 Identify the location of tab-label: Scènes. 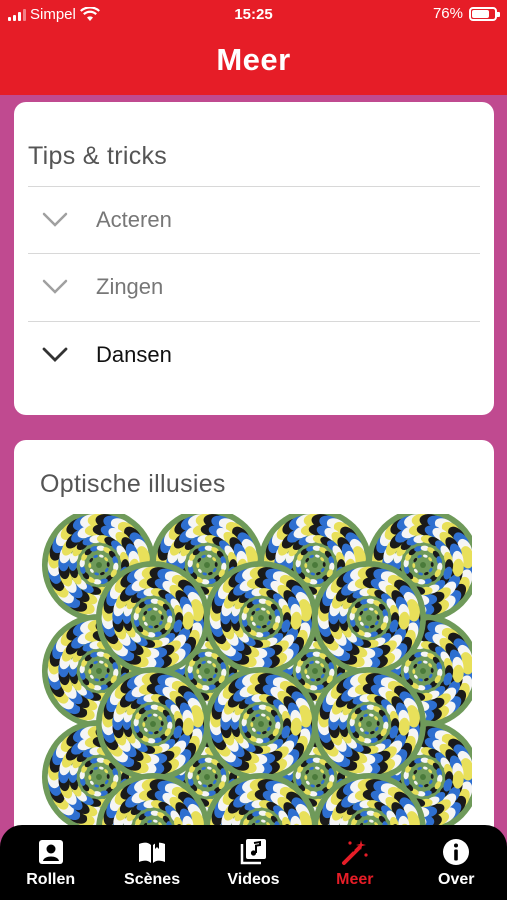
(152, 879).